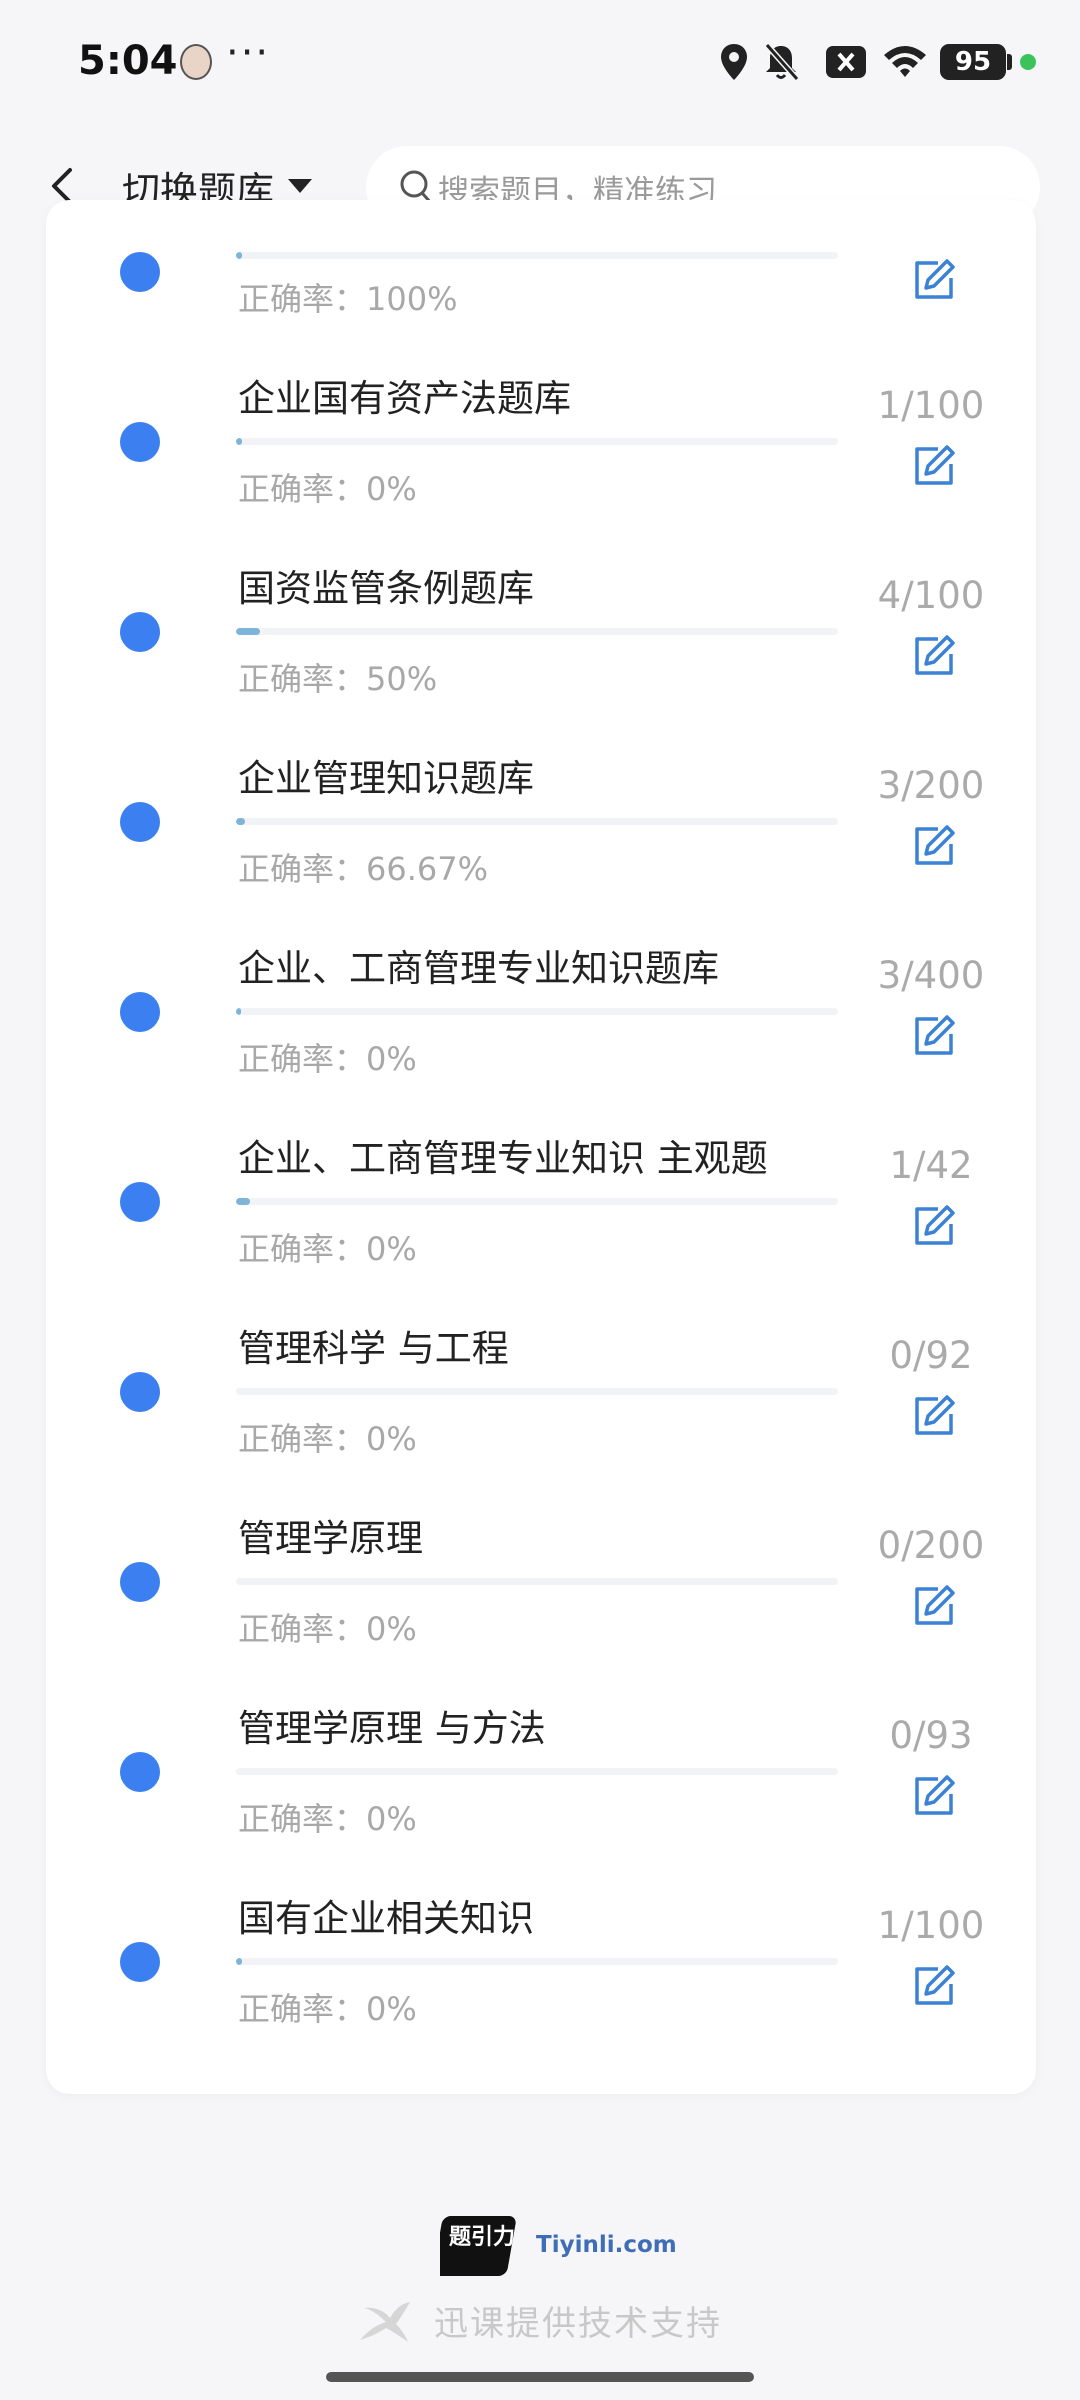  I want to click on progress-count: 4/100, so click(931, 595).